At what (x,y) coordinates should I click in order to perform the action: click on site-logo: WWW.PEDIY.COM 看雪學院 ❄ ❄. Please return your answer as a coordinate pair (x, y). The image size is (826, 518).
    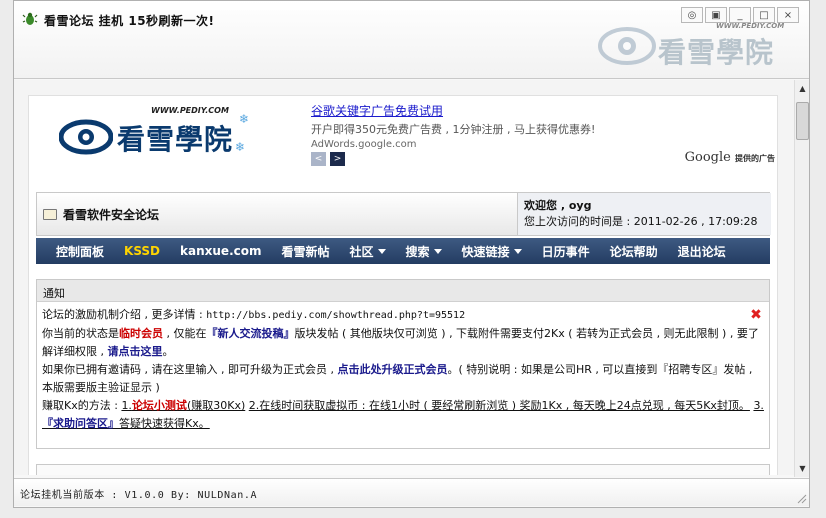
    Looking at the image, I should click on (154, 136).